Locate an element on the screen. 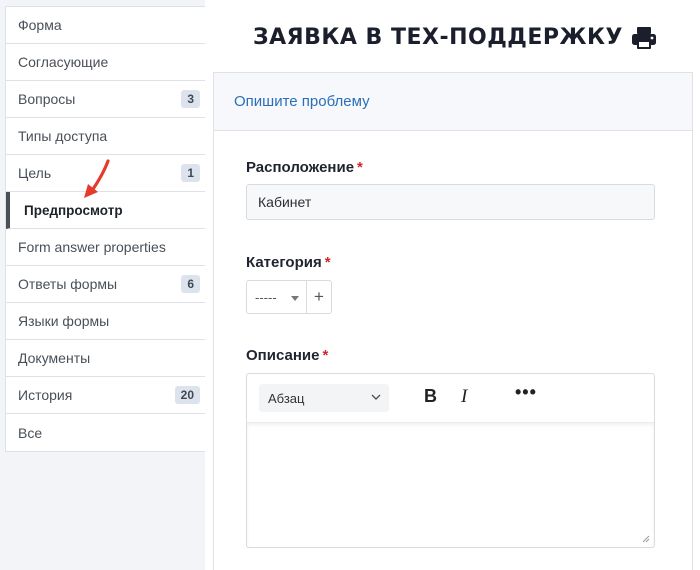 This screenshot has height=570, width=700. sidebar-item-label: Все is located at coordinates (30, 432).